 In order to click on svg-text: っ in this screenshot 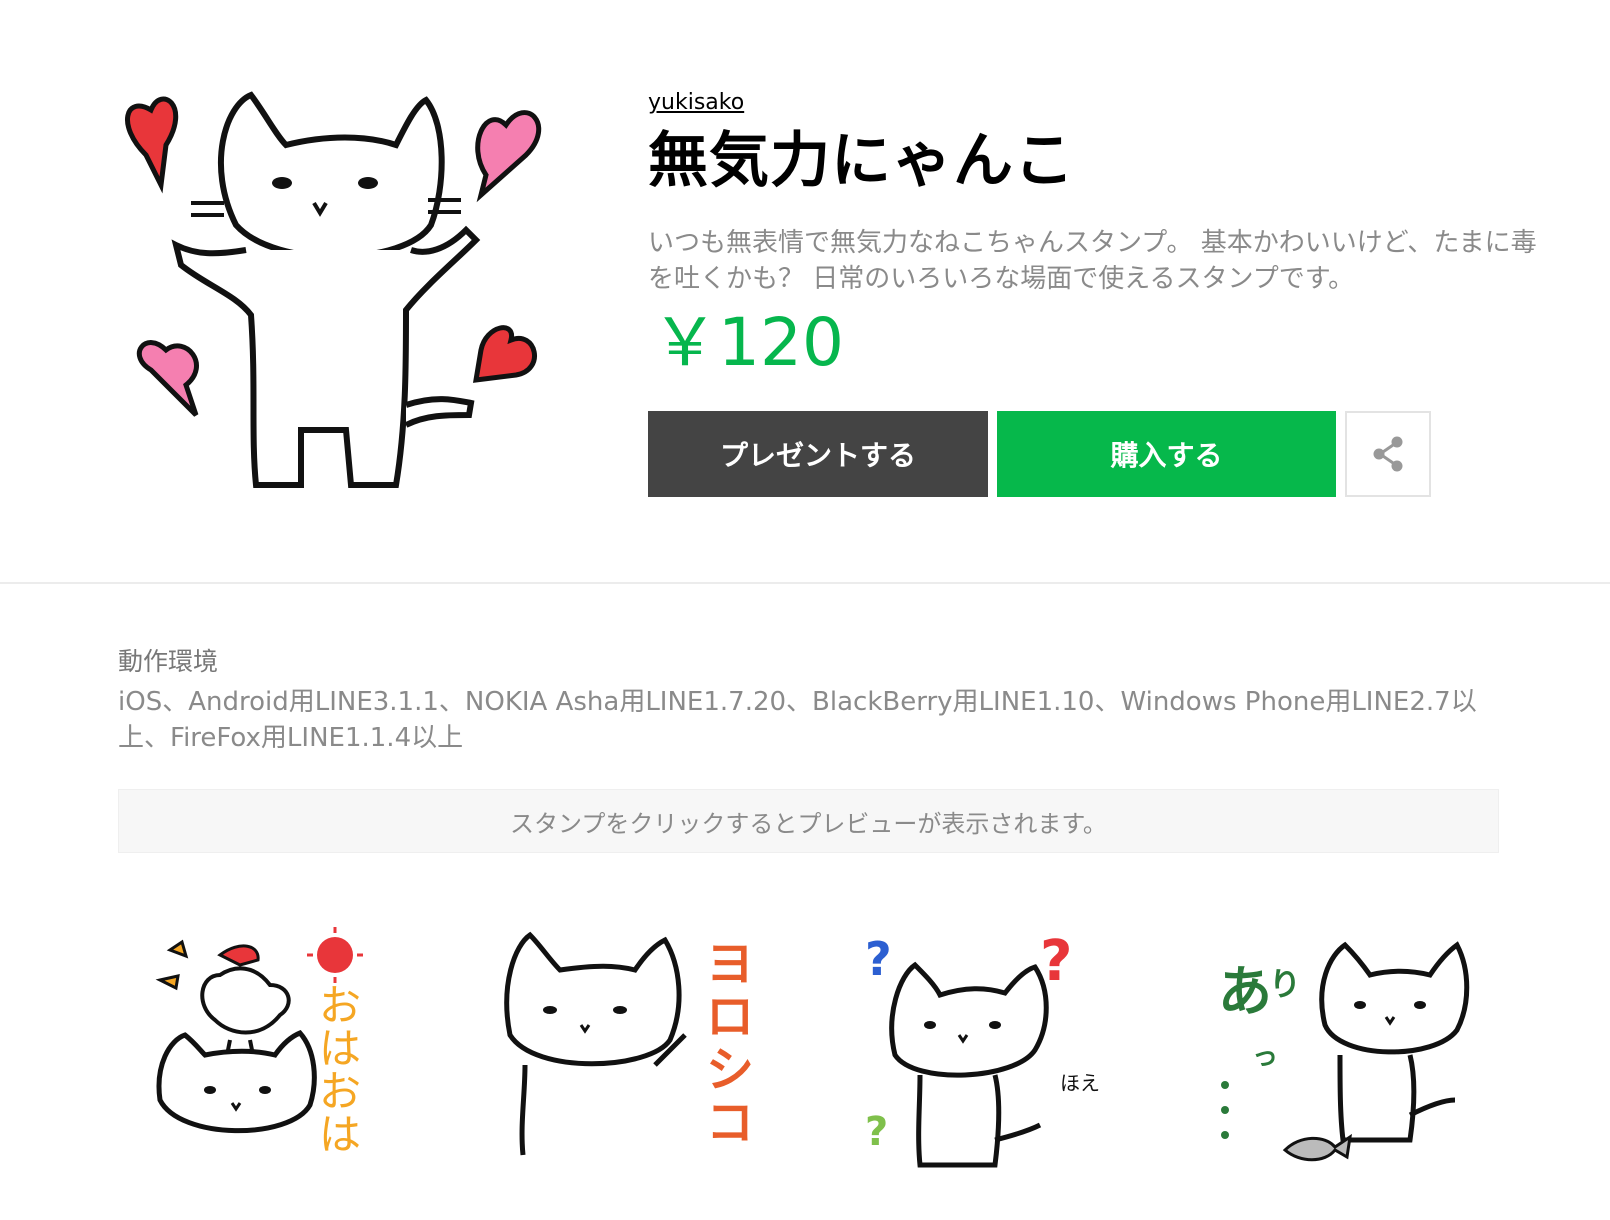, I will do `click(1265, 1057)`.